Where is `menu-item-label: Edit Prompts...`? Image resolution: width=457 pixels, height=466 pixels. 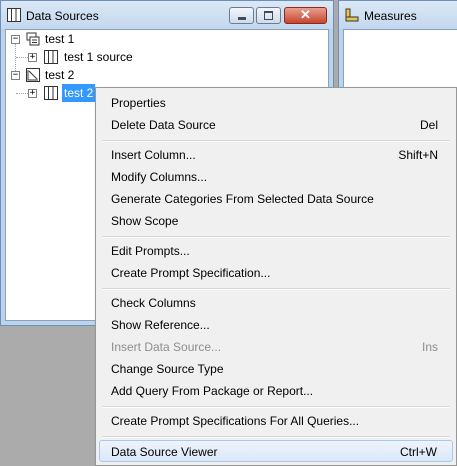 menu-item-label: Edit Prompts... is located at coordinates (150, 251).